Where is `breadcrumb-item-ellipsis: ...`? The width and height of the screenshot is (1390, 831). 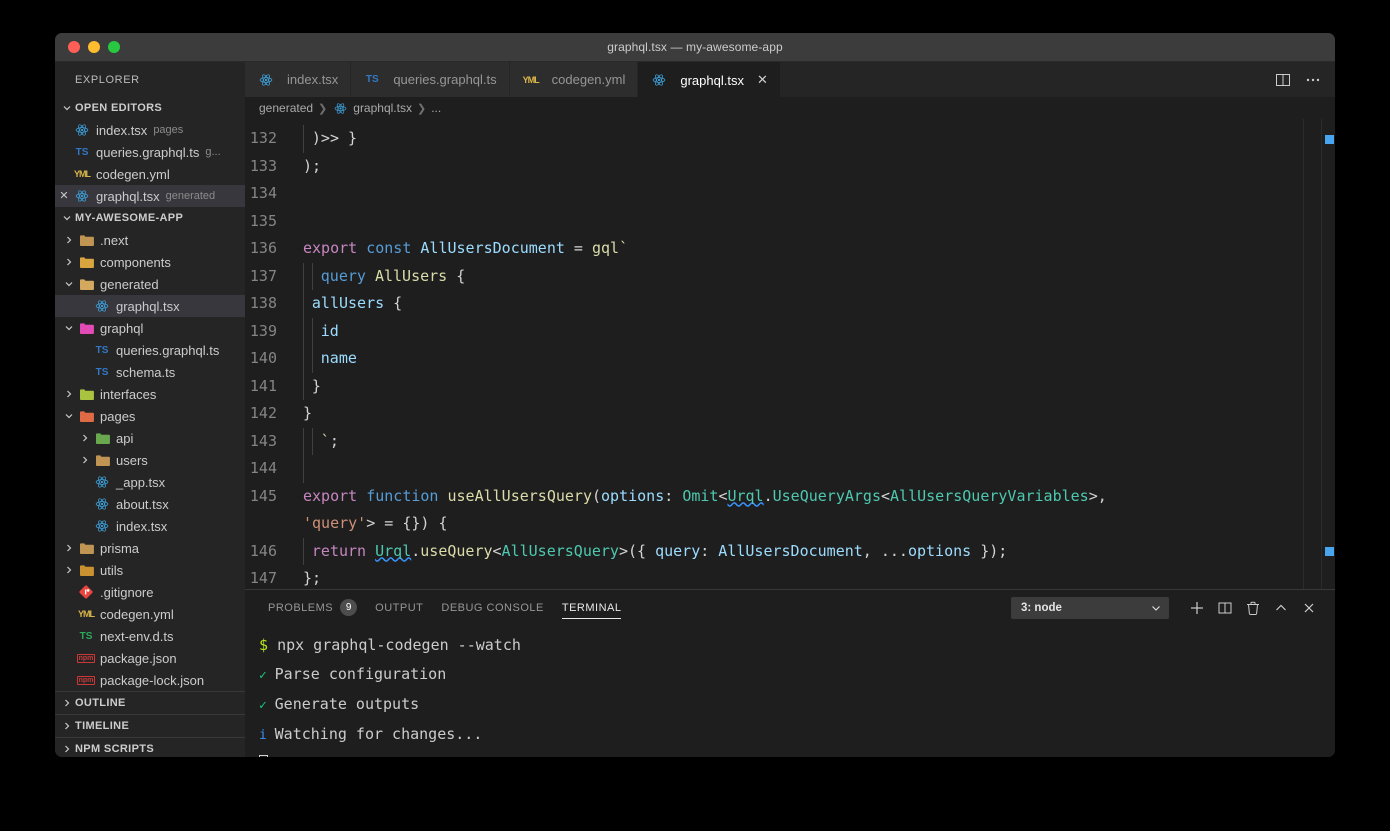 breadcrumb-item-ellipsis: ... is located at coordinates (436, 108).